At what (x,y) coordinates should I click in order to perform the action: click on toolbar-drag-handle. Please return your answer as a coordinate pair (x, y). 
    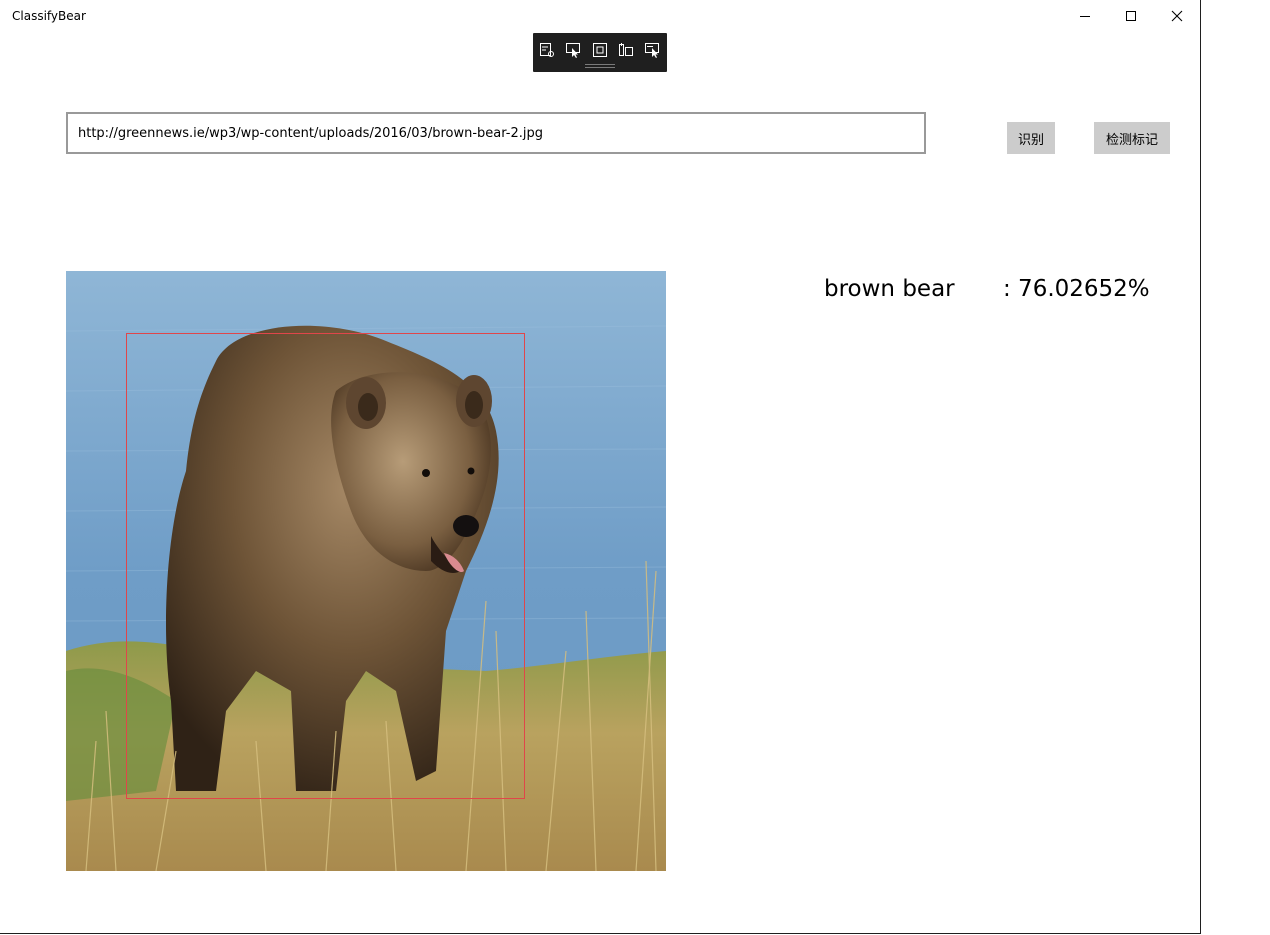
    Looking at the image, I should click on (600, 66).